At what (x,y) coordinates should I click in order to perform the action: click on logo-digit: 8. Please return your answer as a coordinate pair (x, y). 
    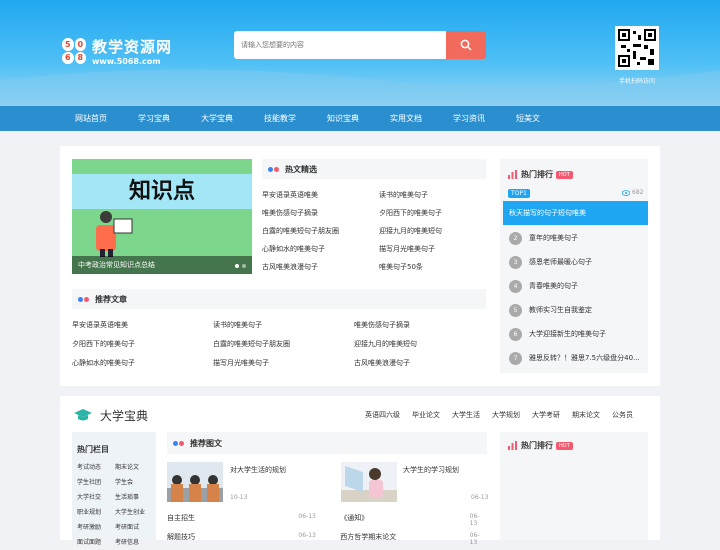
    Looking at the image, I should click on (80, 57).